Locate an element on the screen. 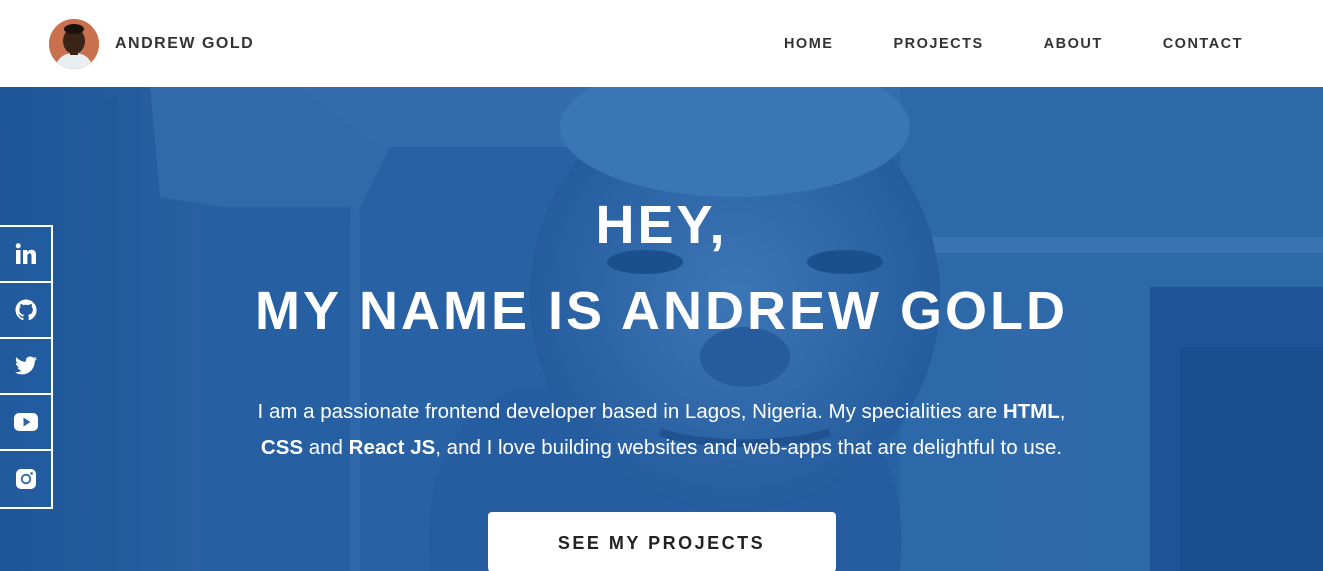  brand: ANDREW GOLD is located at coordinates (152, 43).